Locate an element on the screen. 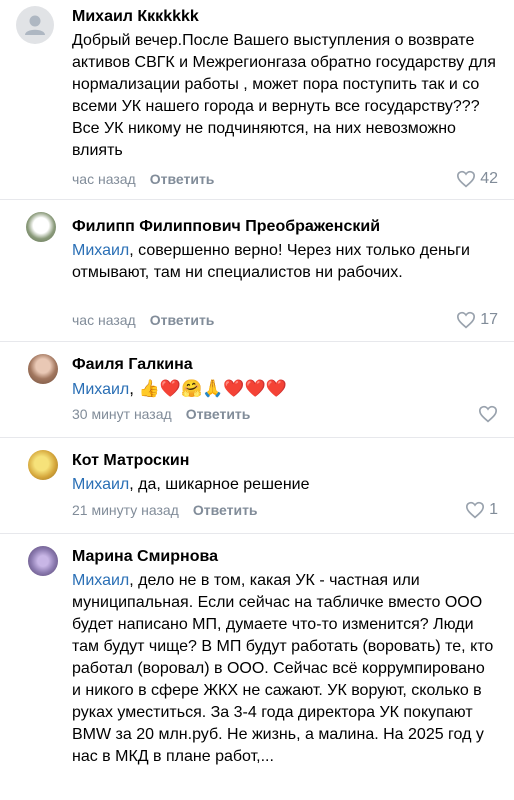 Image resolution: width=514 pixels, height=800 pixels. like-button: 17 is located at coordinates (477, 320).